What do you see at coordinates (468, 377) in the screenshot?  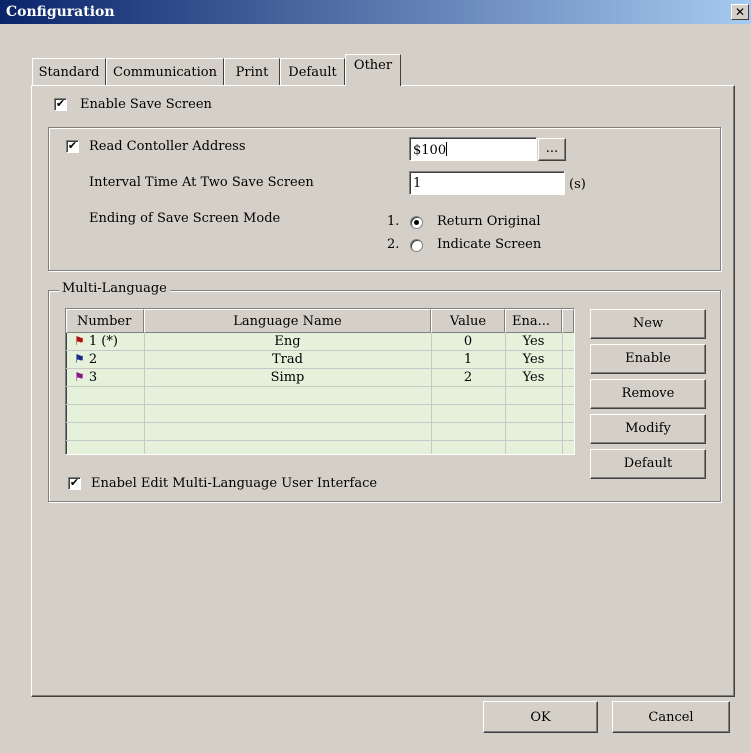 I see `value-cell: 2` at bounding box center [468, 377].